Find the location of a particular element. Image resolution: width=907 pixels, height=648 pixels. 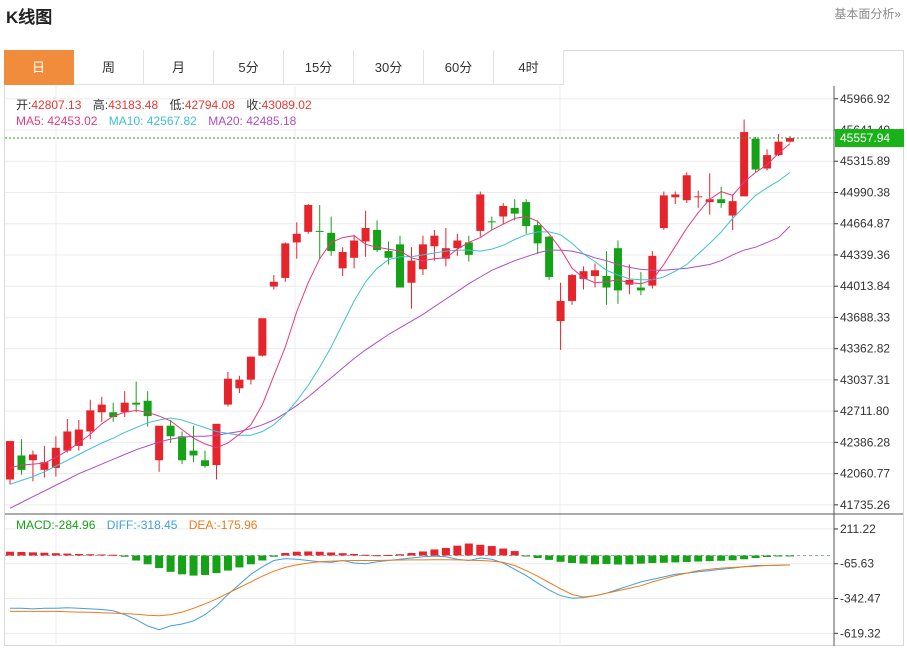

price-tick-label: 44990.38 is located at coordinates (865, 192).